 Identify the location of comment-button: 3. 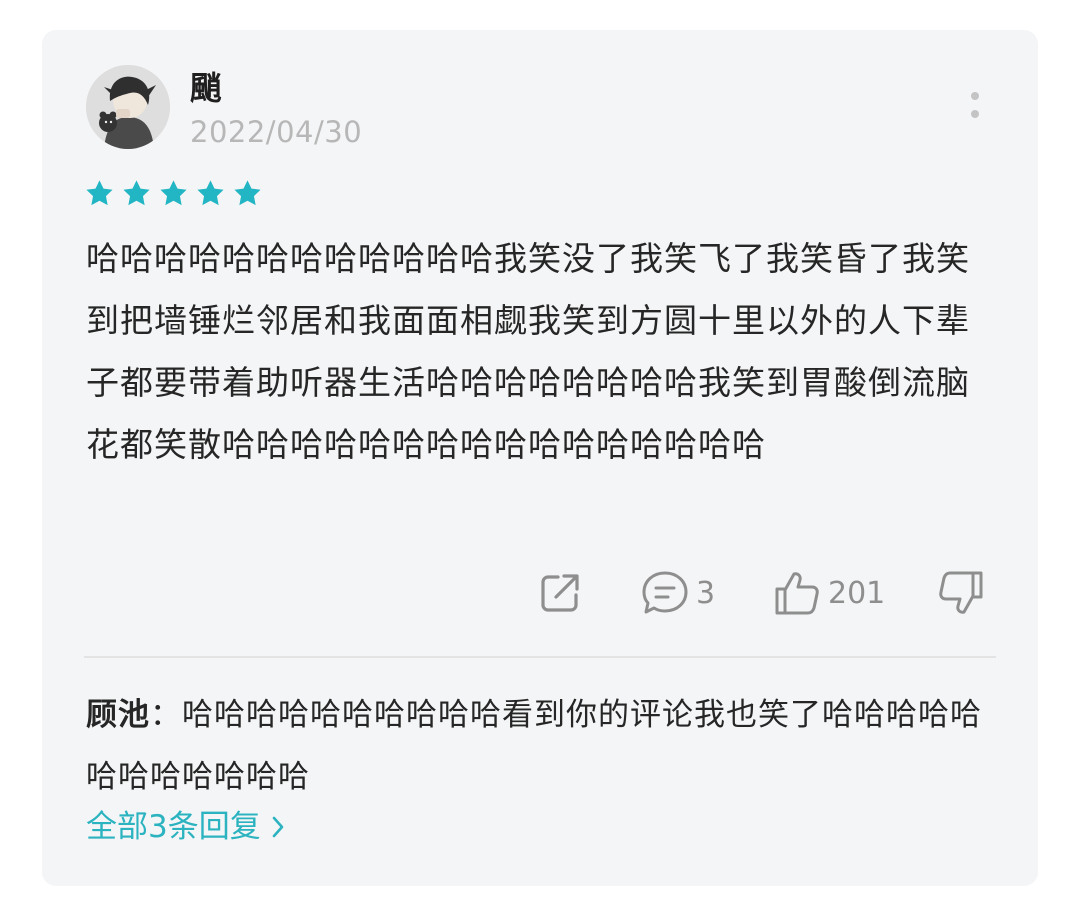
(677, 593).